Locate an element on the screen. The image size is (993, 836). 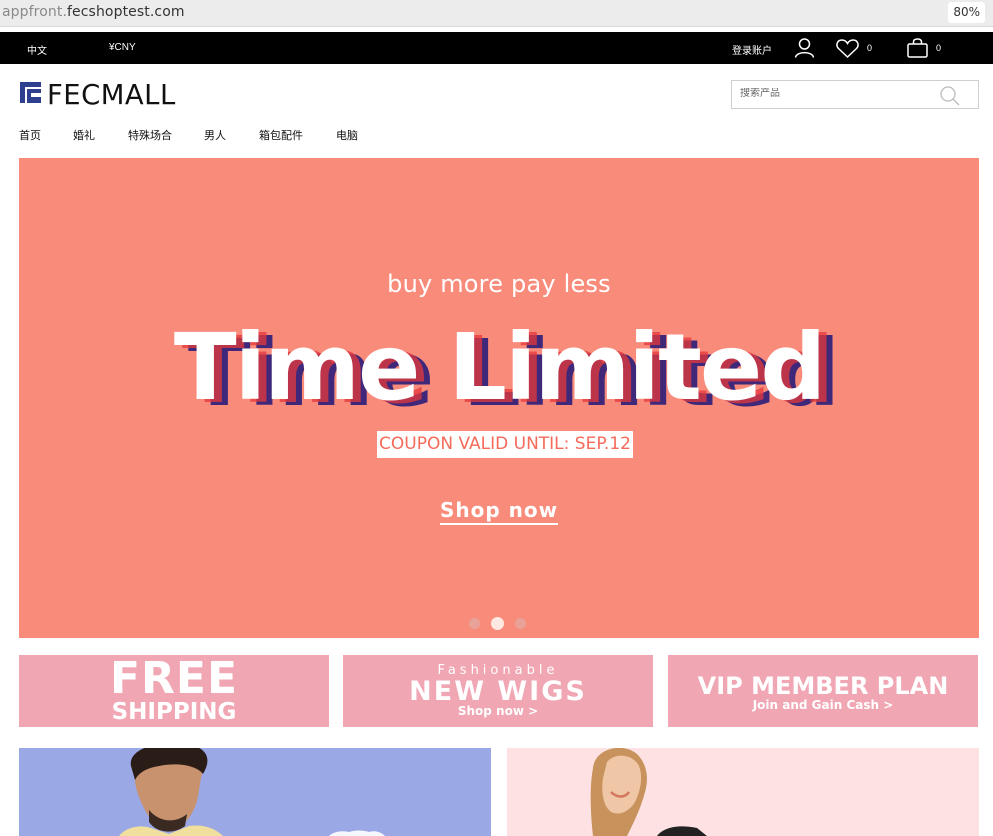
currency-selector: ¥CNY is located at coordinates (122, 47).